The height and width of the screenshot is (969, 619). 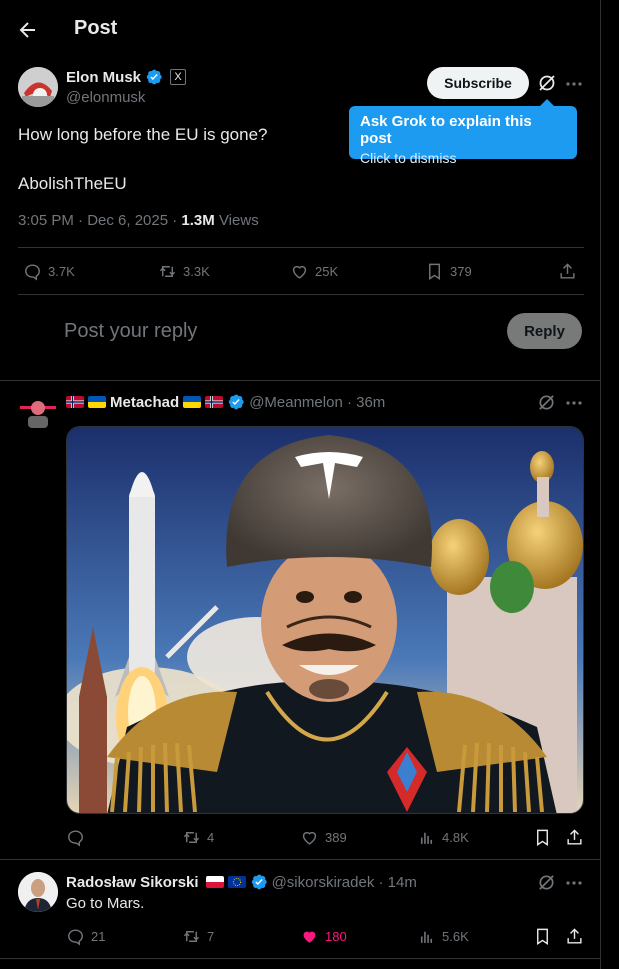 I want to click on like-count: 25K, so click(x=327, y=271).